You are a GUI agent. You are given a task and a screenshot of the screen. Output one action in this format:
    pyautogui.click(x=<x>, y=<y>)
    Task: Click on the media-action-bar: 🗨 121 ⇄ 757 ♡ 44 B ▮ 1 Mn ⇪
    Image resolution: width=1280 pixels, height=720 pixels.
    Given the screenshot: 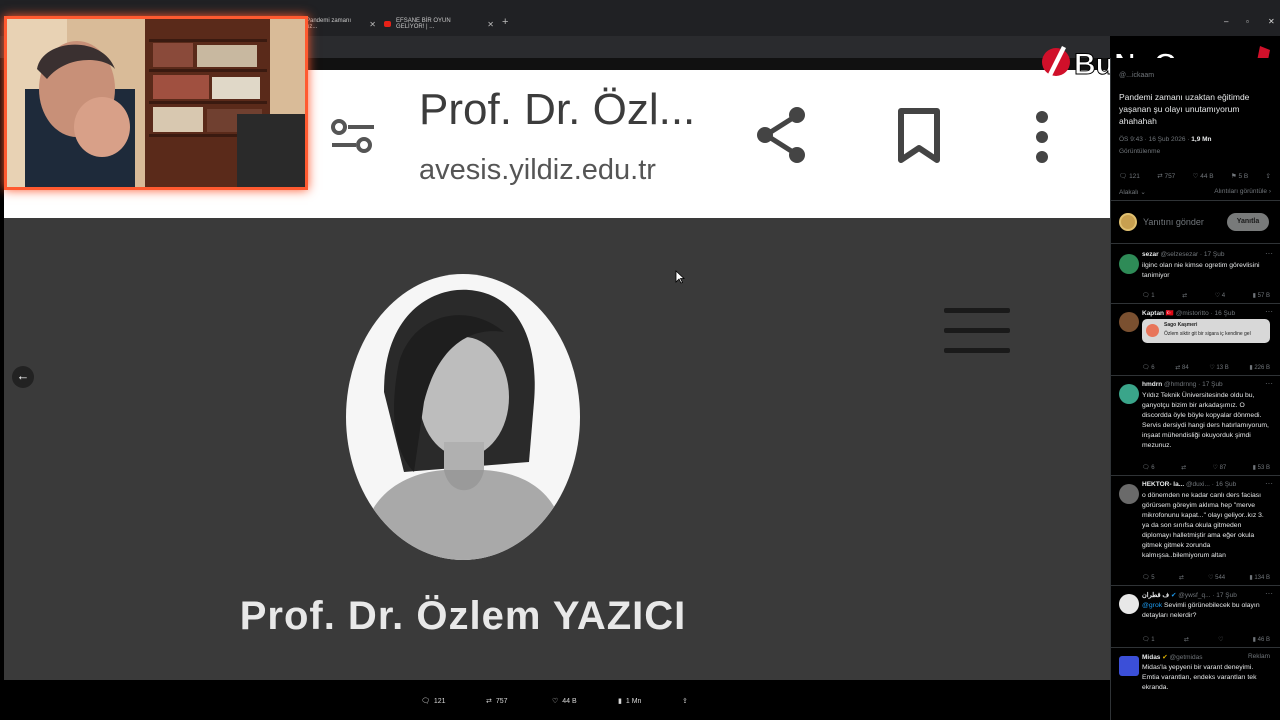 What is the action you would take?
    pyautogui.click(x=555, y=700)
    